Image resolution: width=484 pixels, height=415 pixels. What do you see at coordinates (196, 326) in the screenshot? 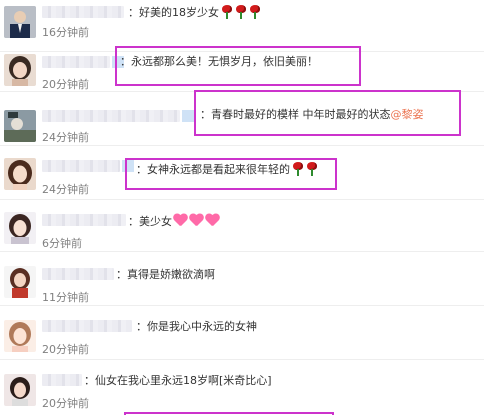
I see `comment-text: ：你是我心中永远的女神` at bounding box center [196, 326].